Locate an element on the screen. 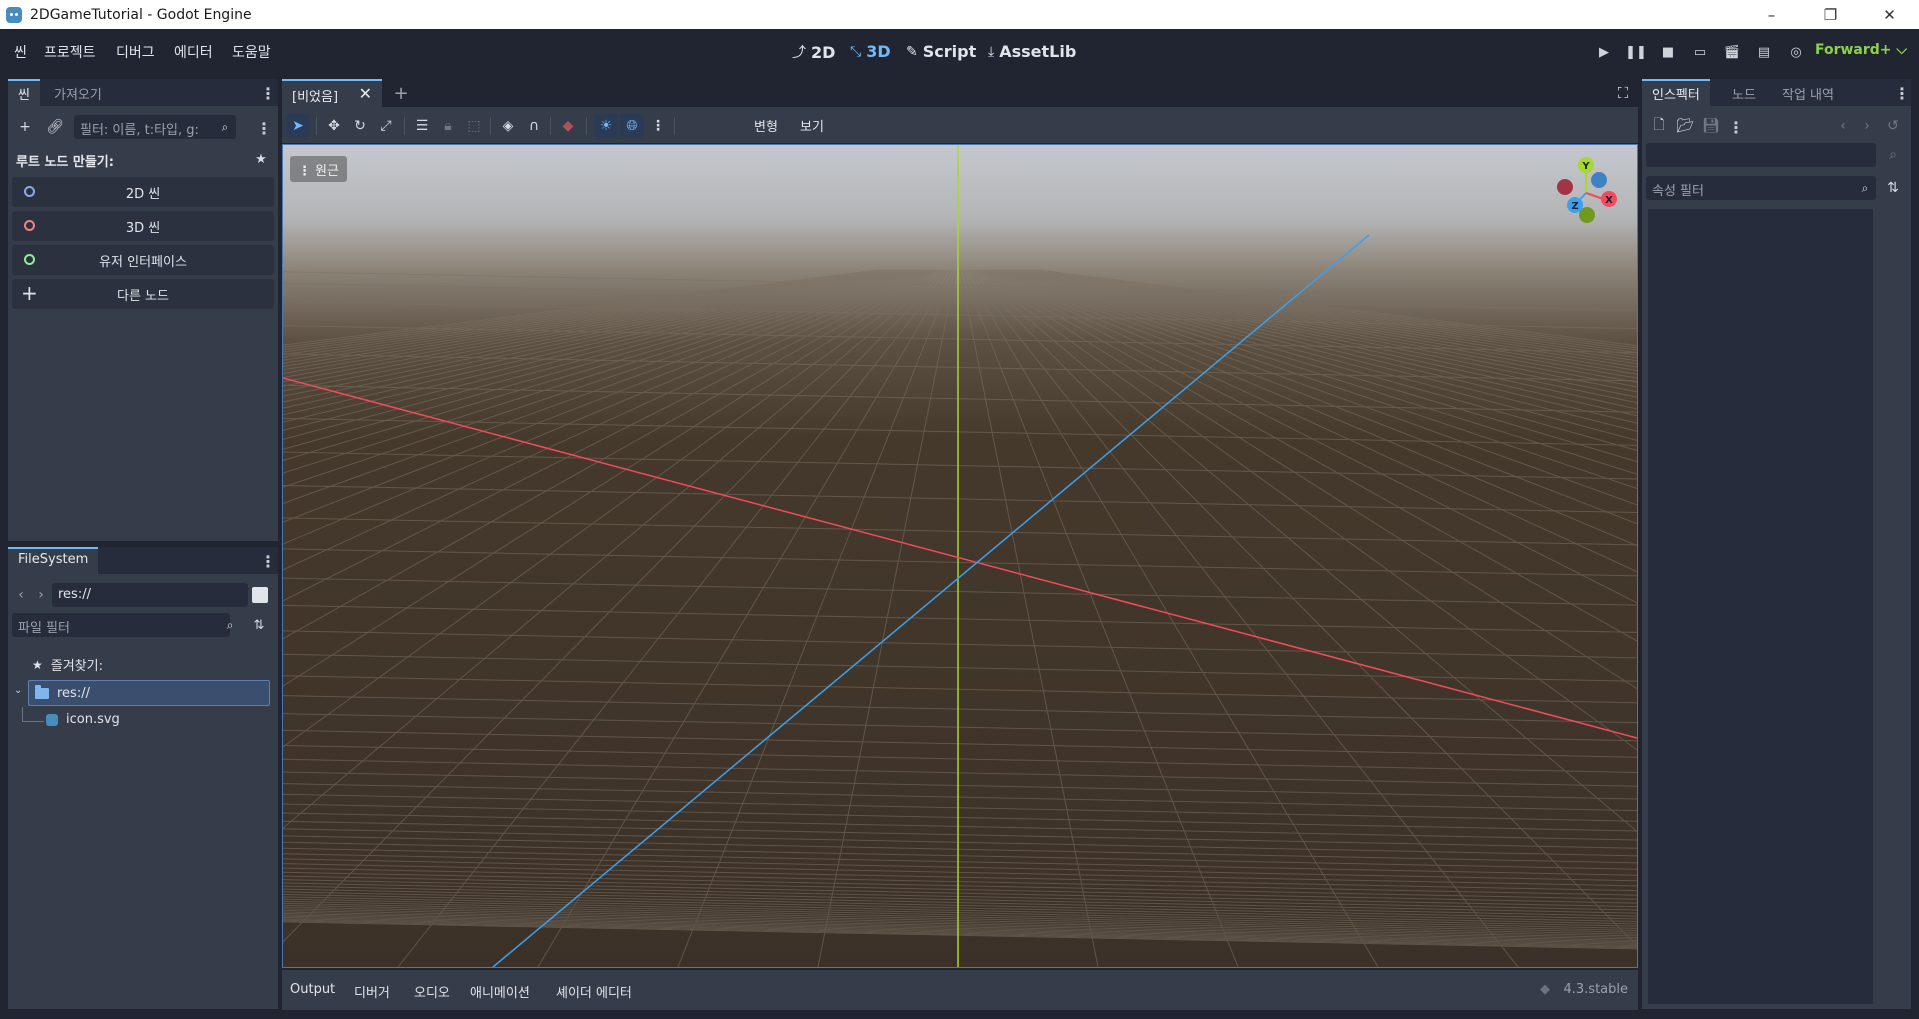 This screenshot has width=1919, height=1019. tab-output: Output is located at coordinates (312, 989).